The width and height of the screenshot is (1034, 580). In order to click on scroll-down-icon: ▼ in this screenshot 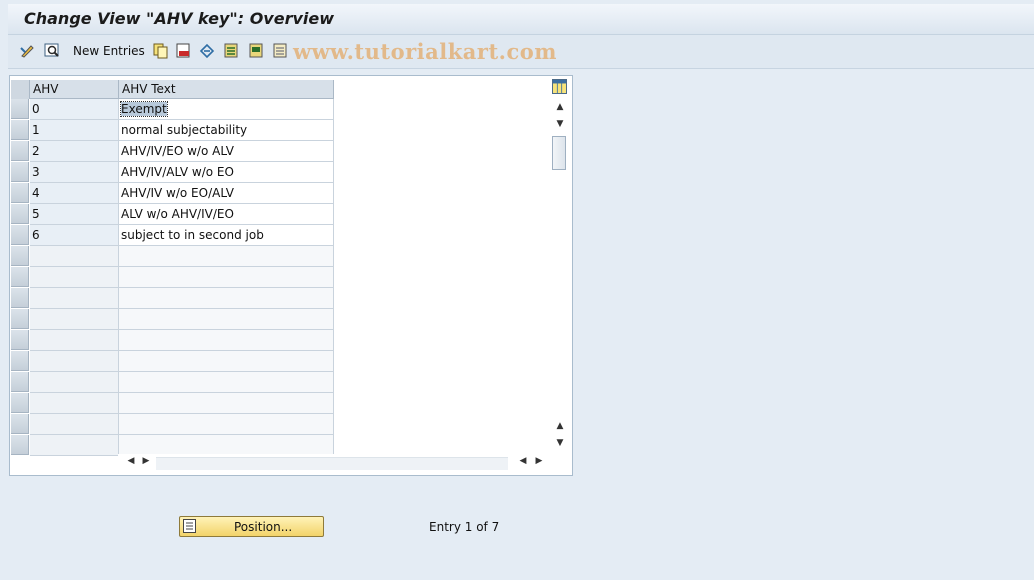, I will do `click(560, 124)`.